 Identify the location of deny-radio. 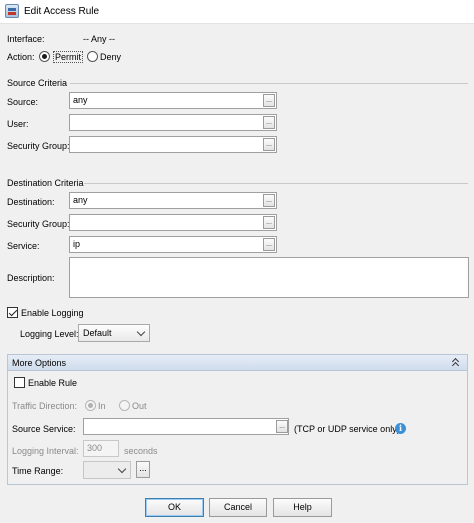
(92, 56).